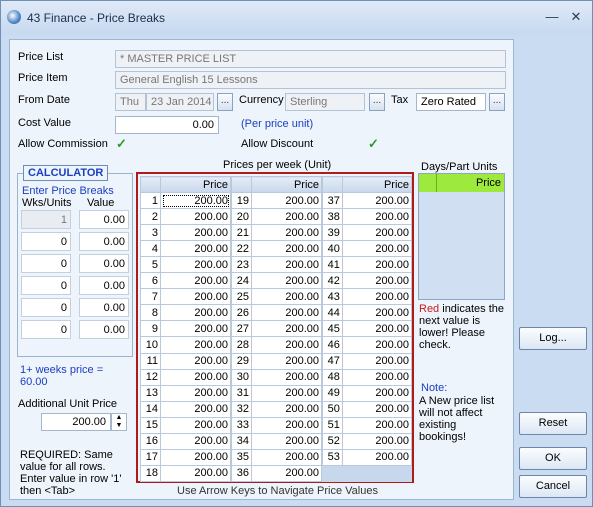  I want to click on allow-discount-checkbox: ✓, so click(374, 144).